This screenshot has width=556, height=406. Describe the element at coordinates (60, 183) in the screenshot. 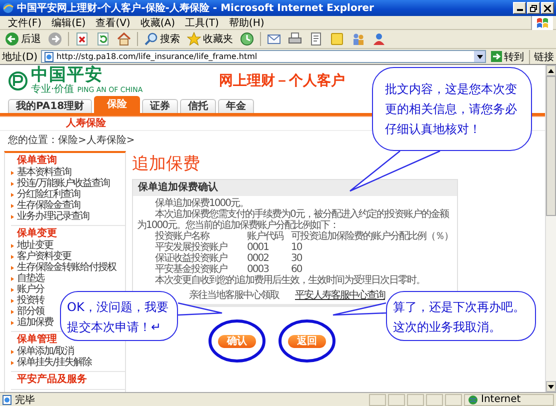

I see `sidebar-link: 投连/万能账户收益查询` at that location.